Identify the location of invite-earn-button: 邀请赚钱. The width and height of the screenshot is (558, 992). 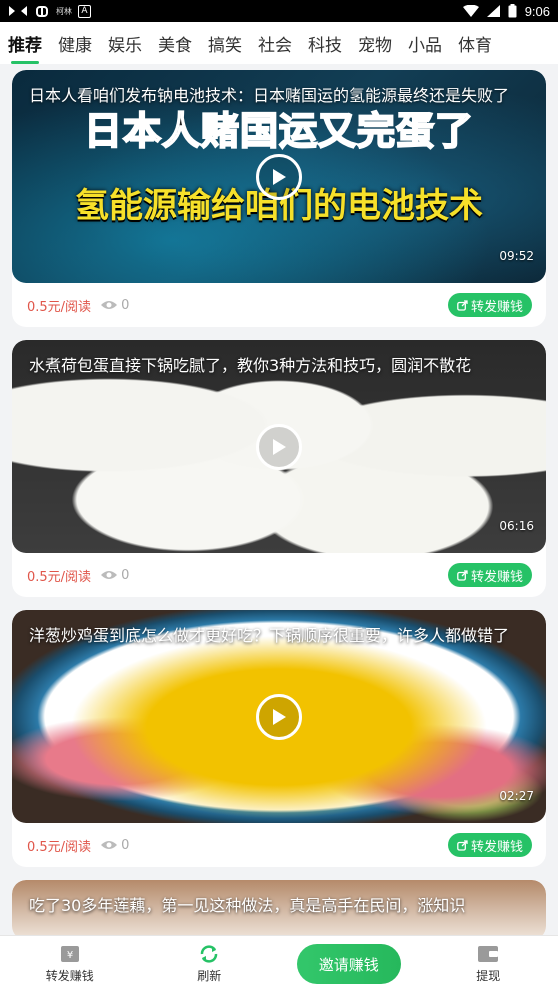
(348, 964).